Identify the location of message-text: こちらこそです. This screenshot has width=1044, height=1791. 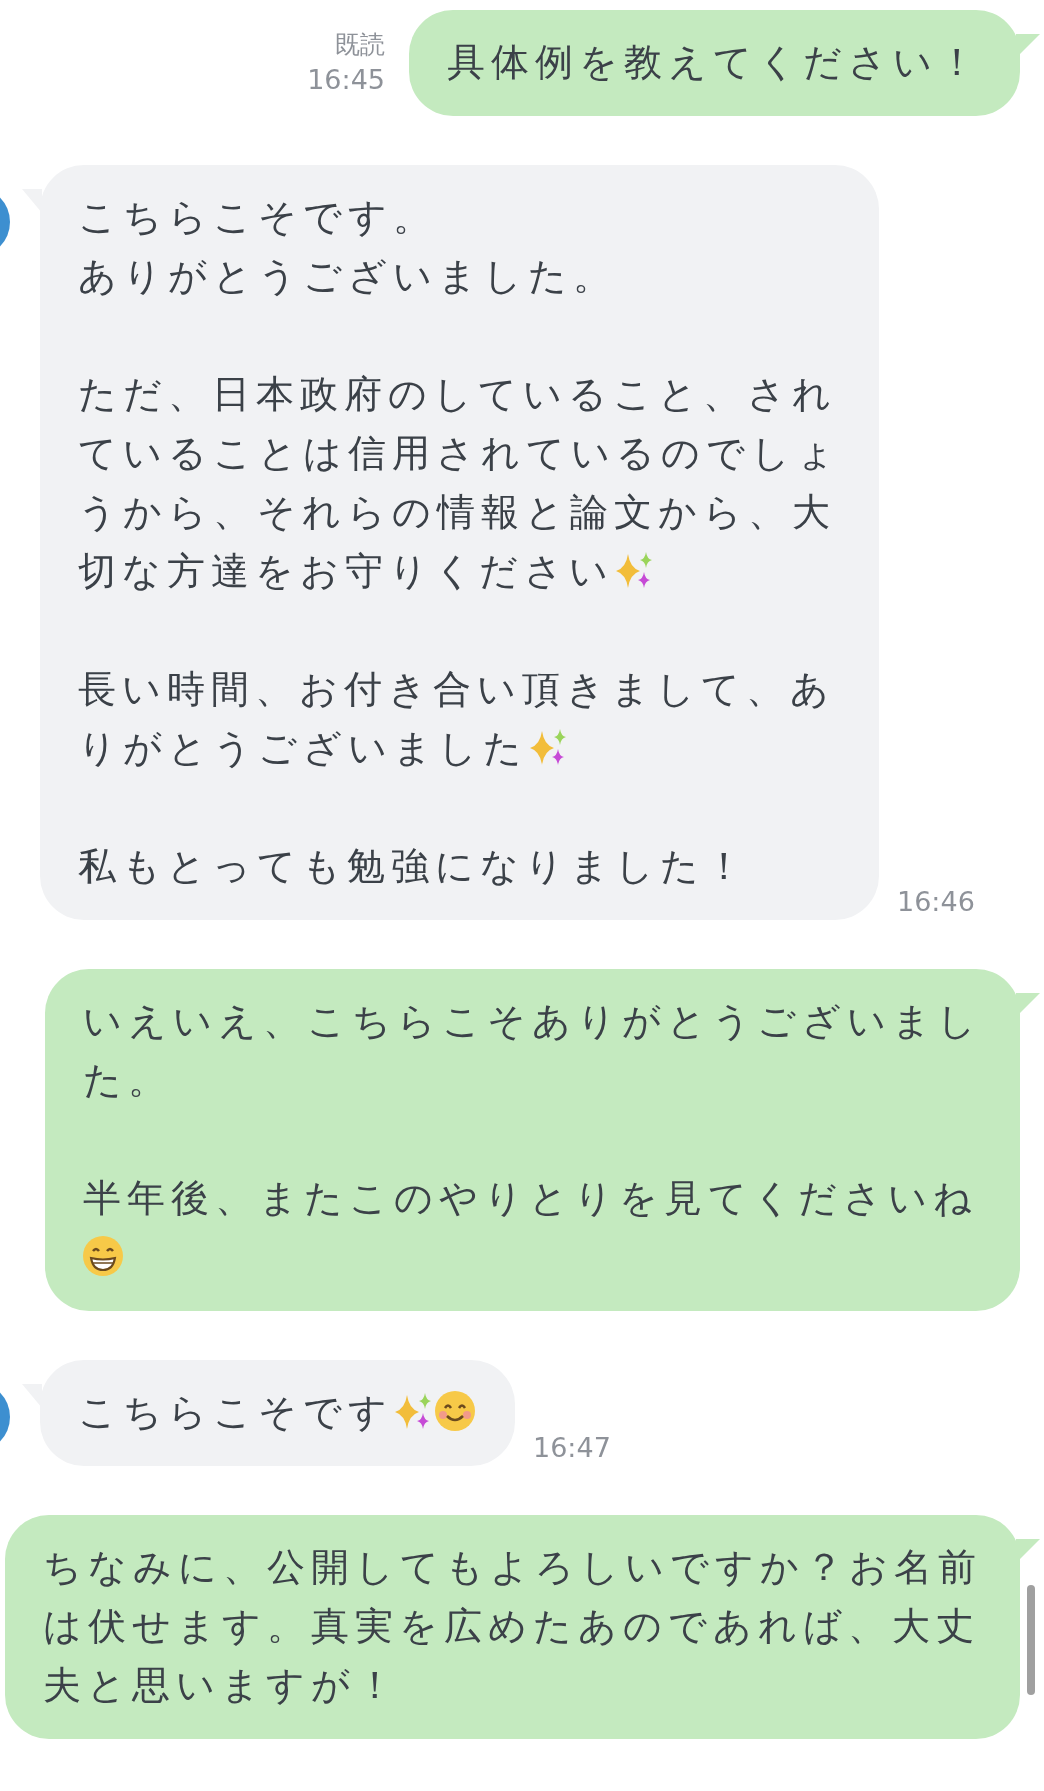
(235, 1412).